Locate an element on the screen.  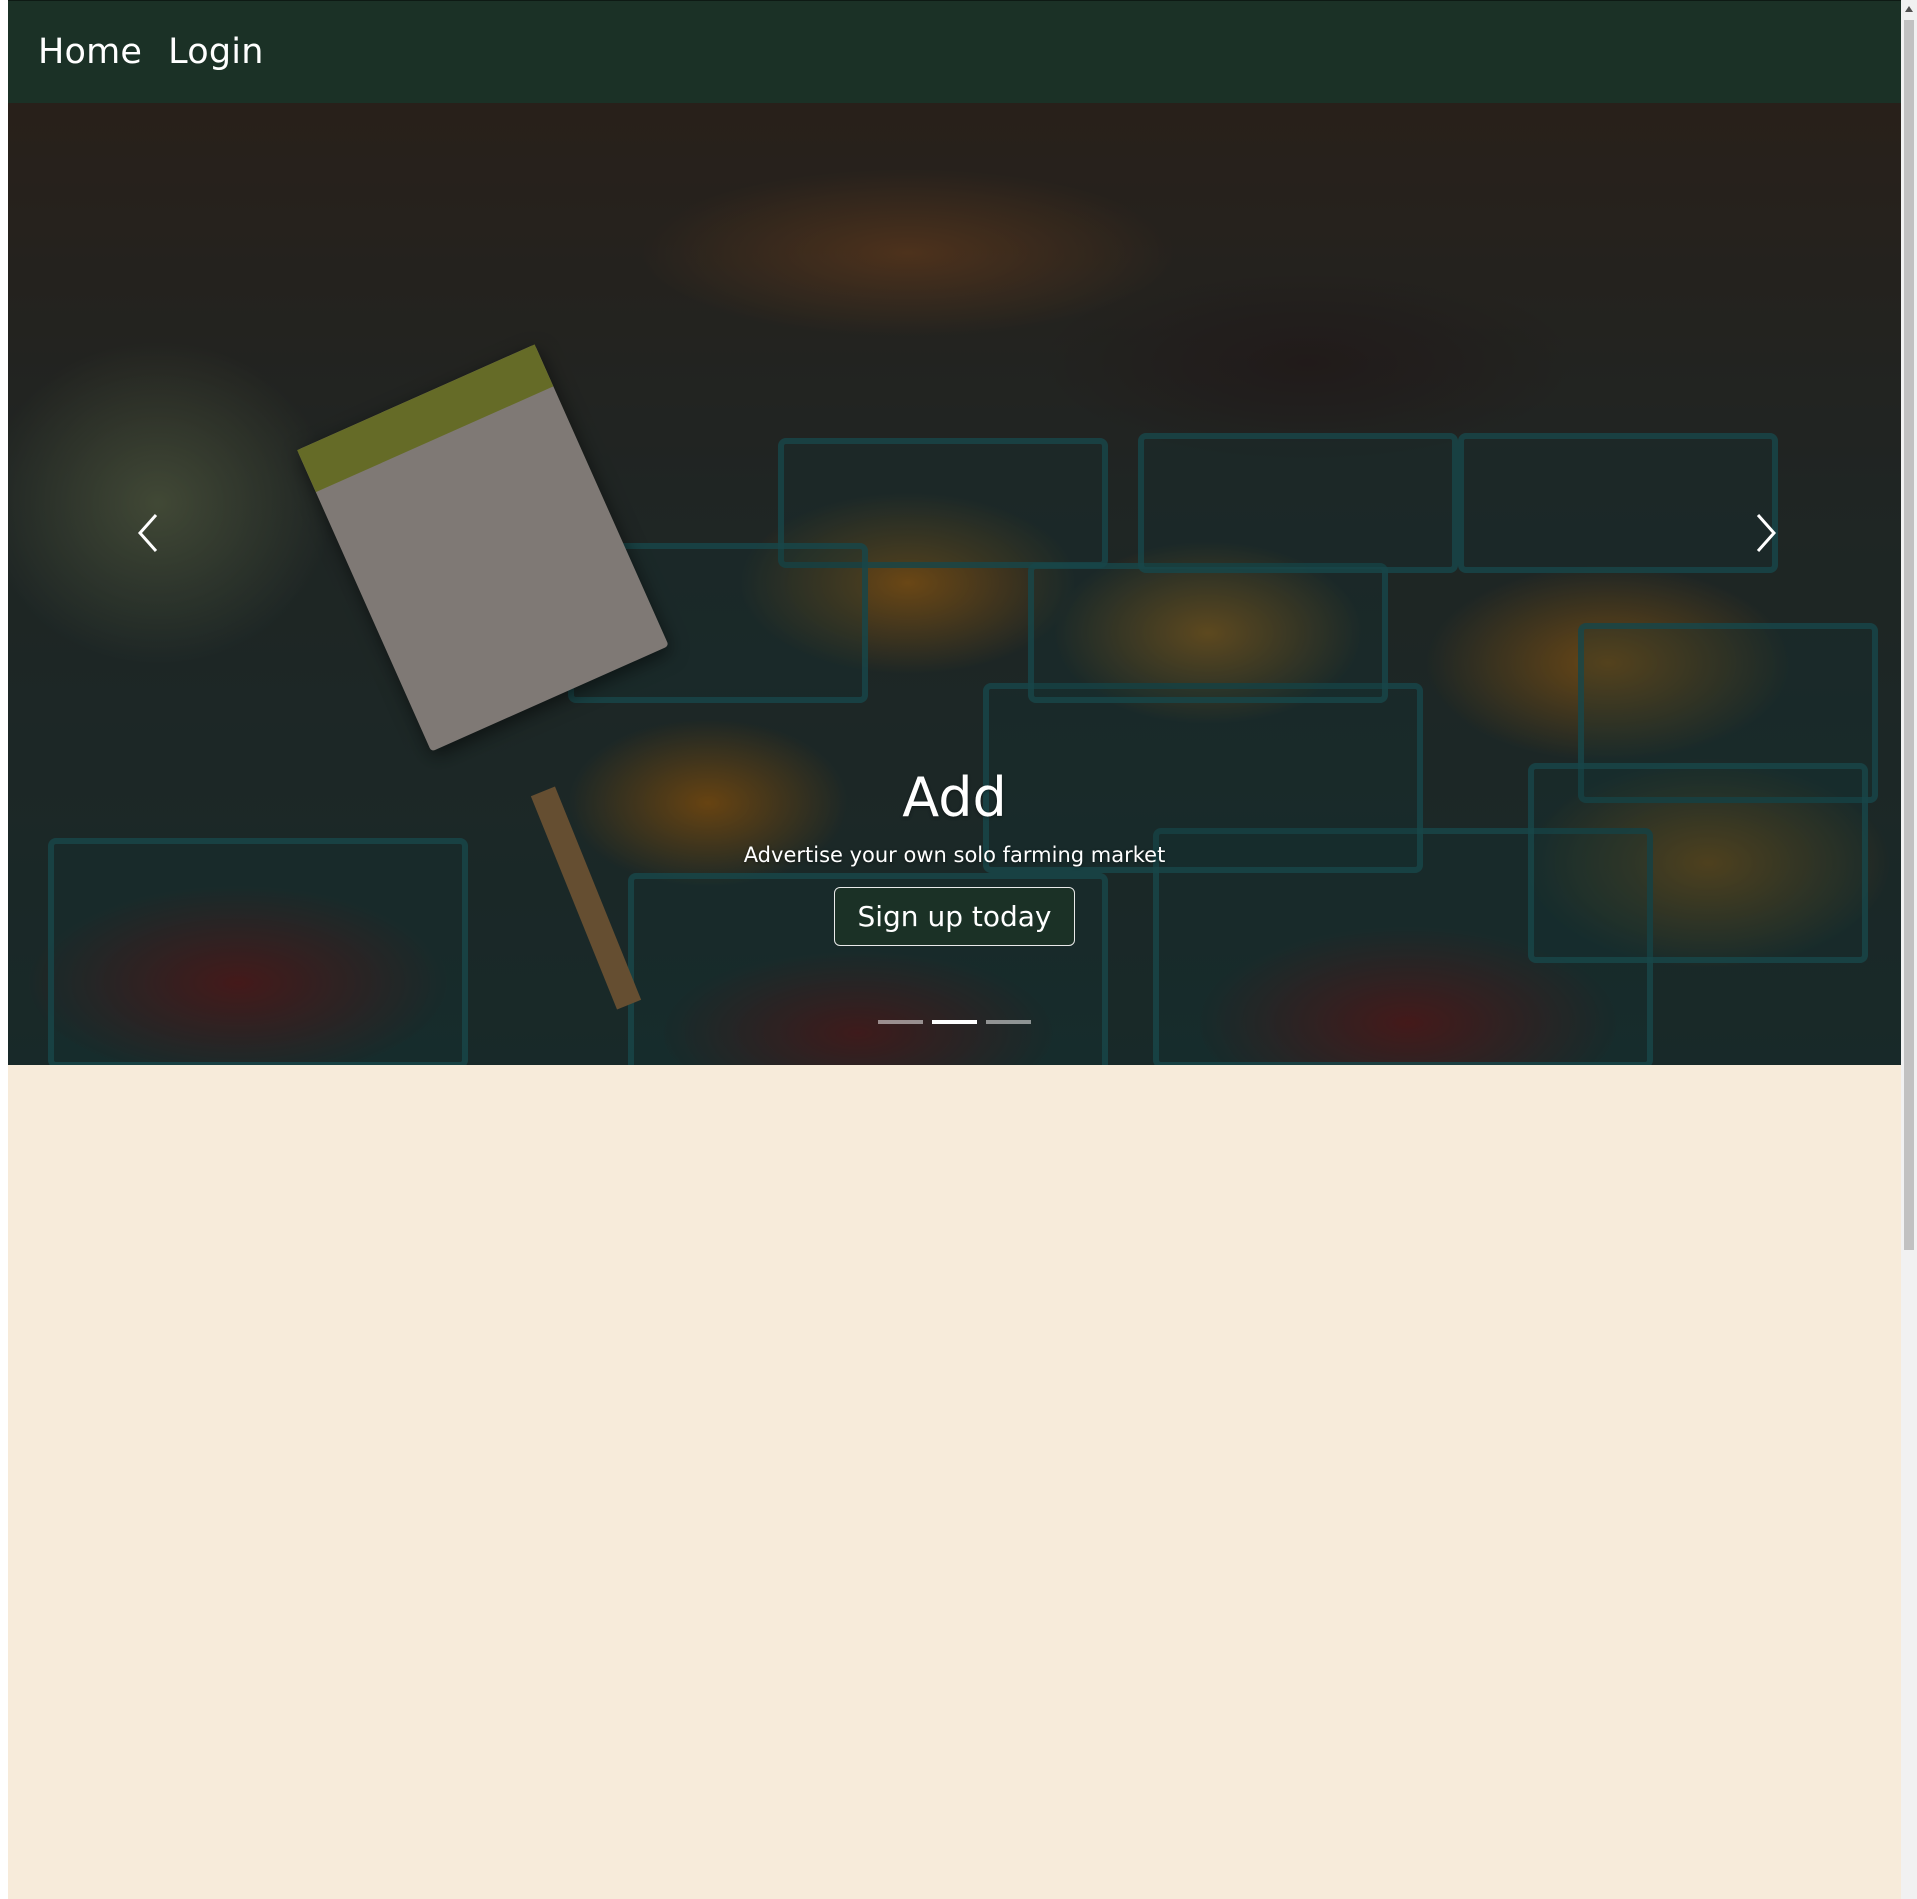
chevron-left-icon is located at coordinates (147, 533).